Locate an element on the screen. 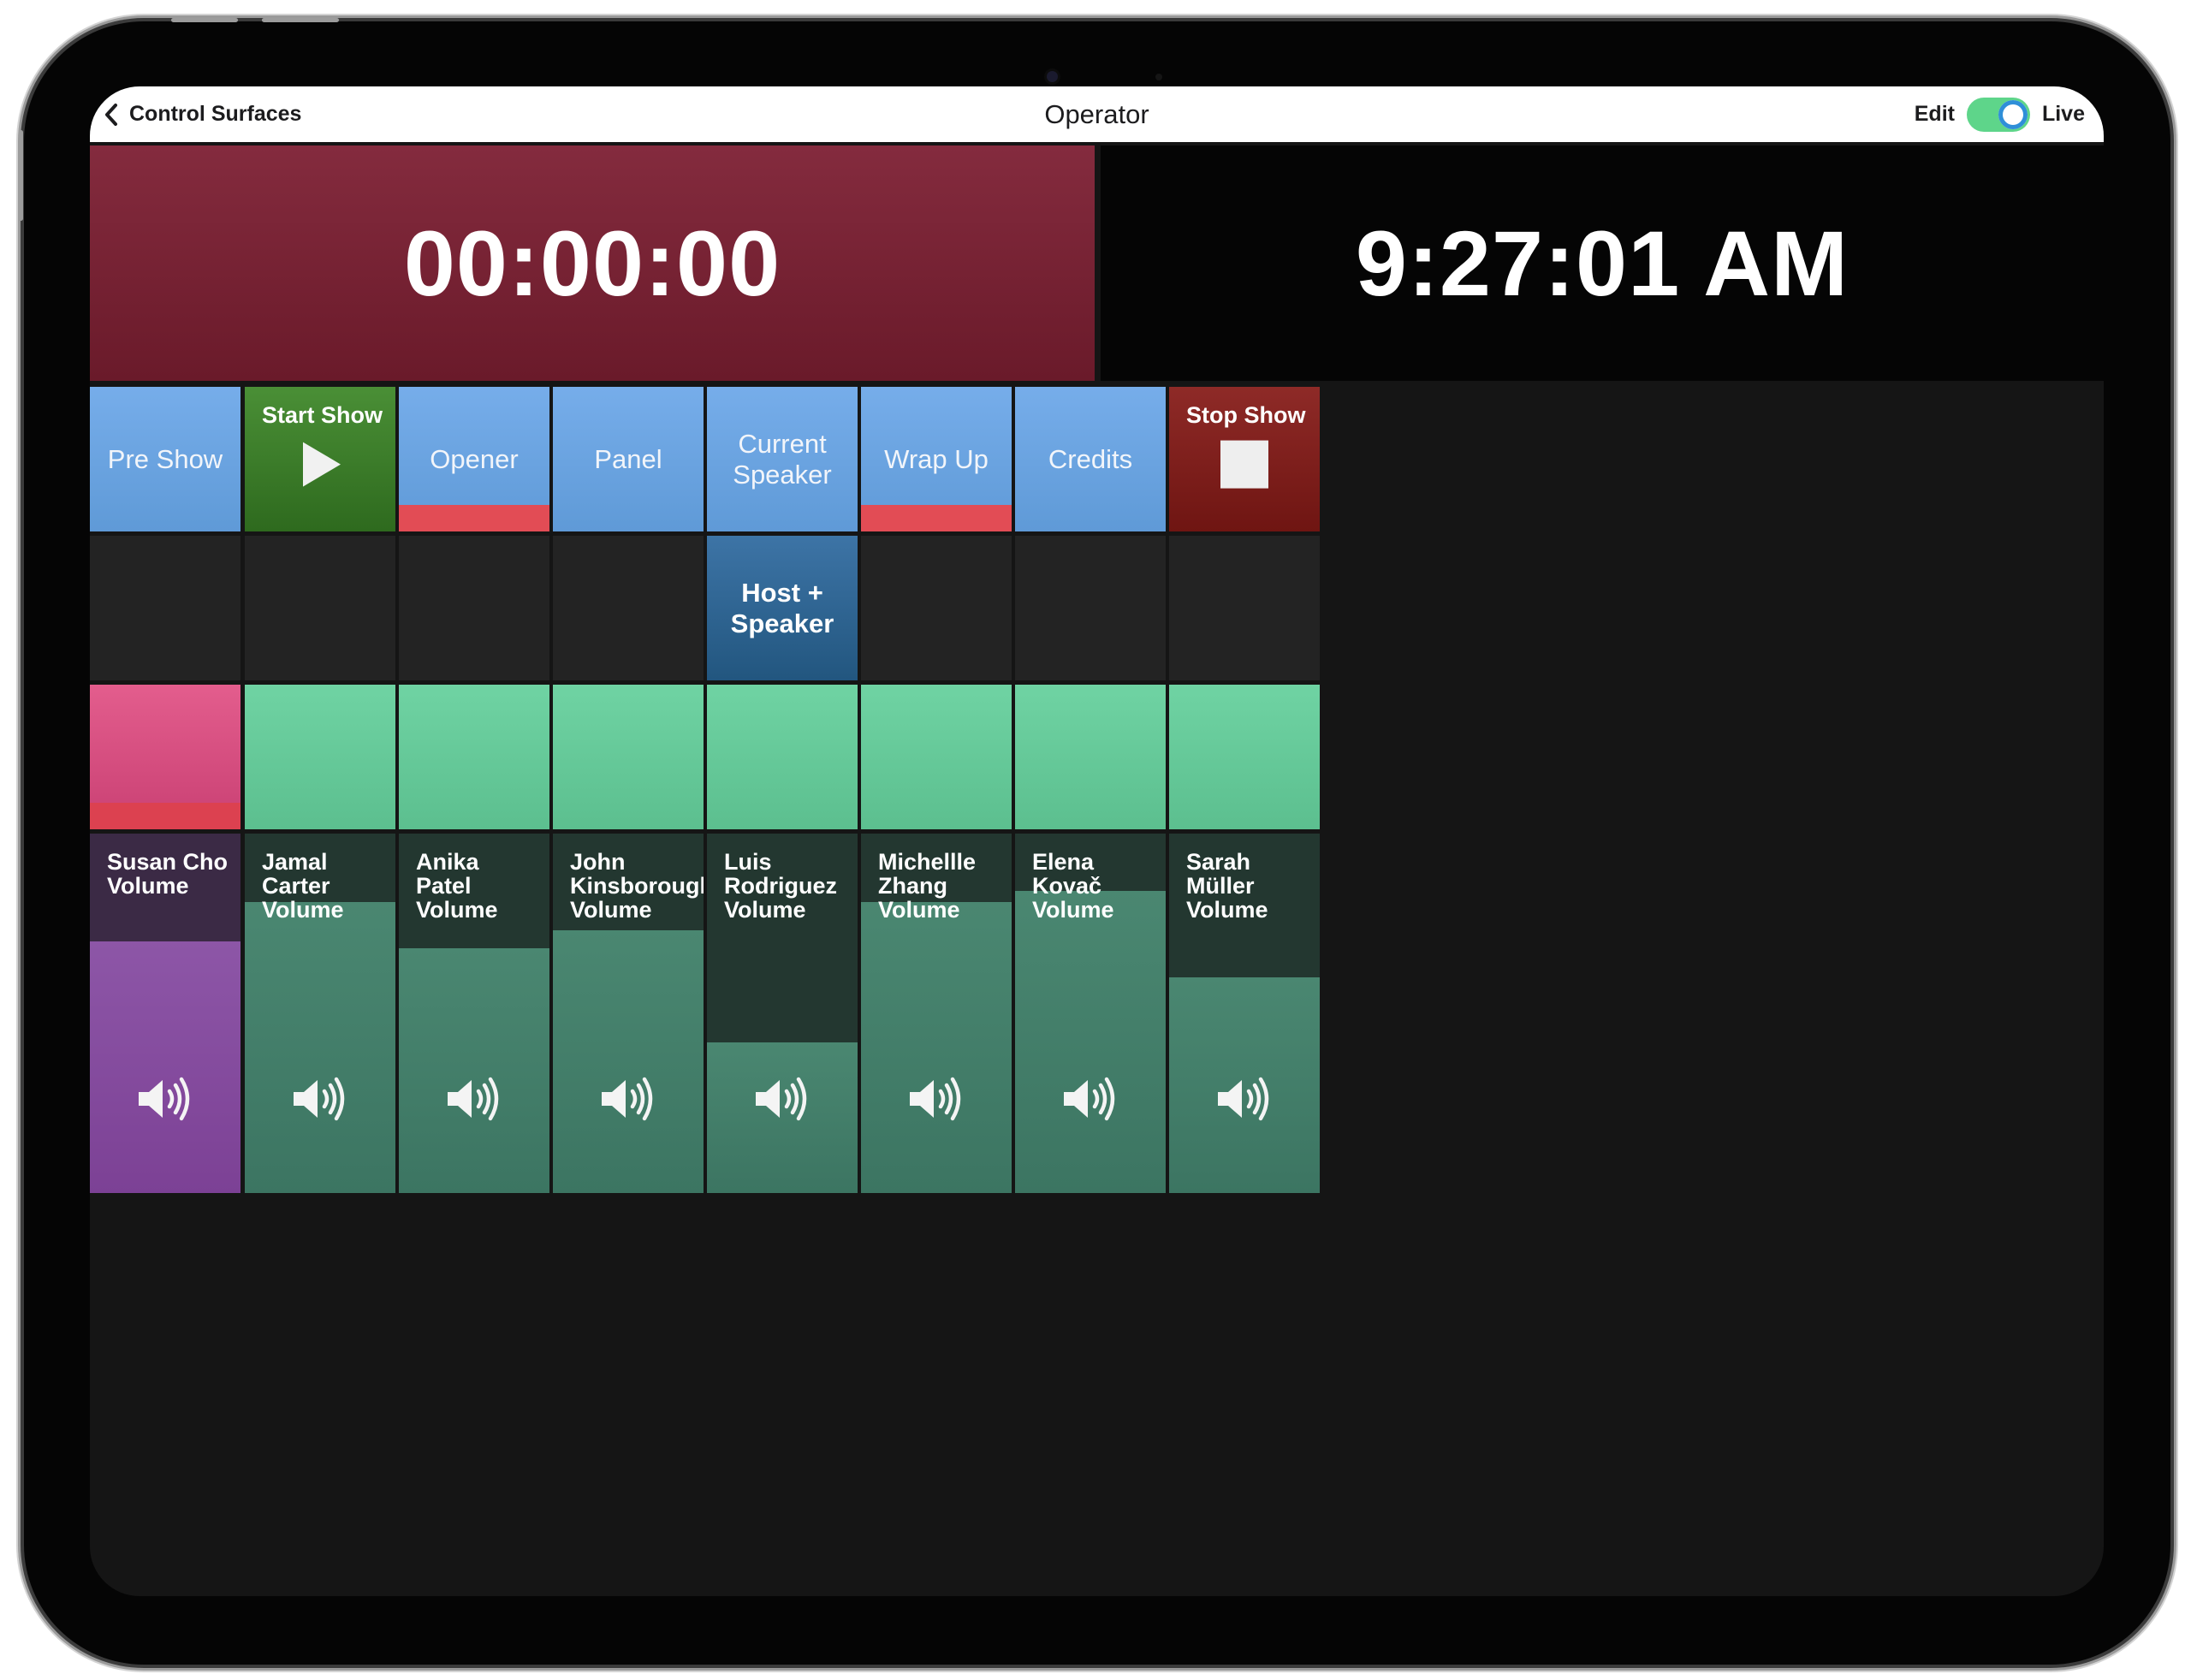 Image resolution: width=2191 pixels, height=1680 pixels. clock-display-text: 9:27:01 AM is located at coordinates (1602, 263).